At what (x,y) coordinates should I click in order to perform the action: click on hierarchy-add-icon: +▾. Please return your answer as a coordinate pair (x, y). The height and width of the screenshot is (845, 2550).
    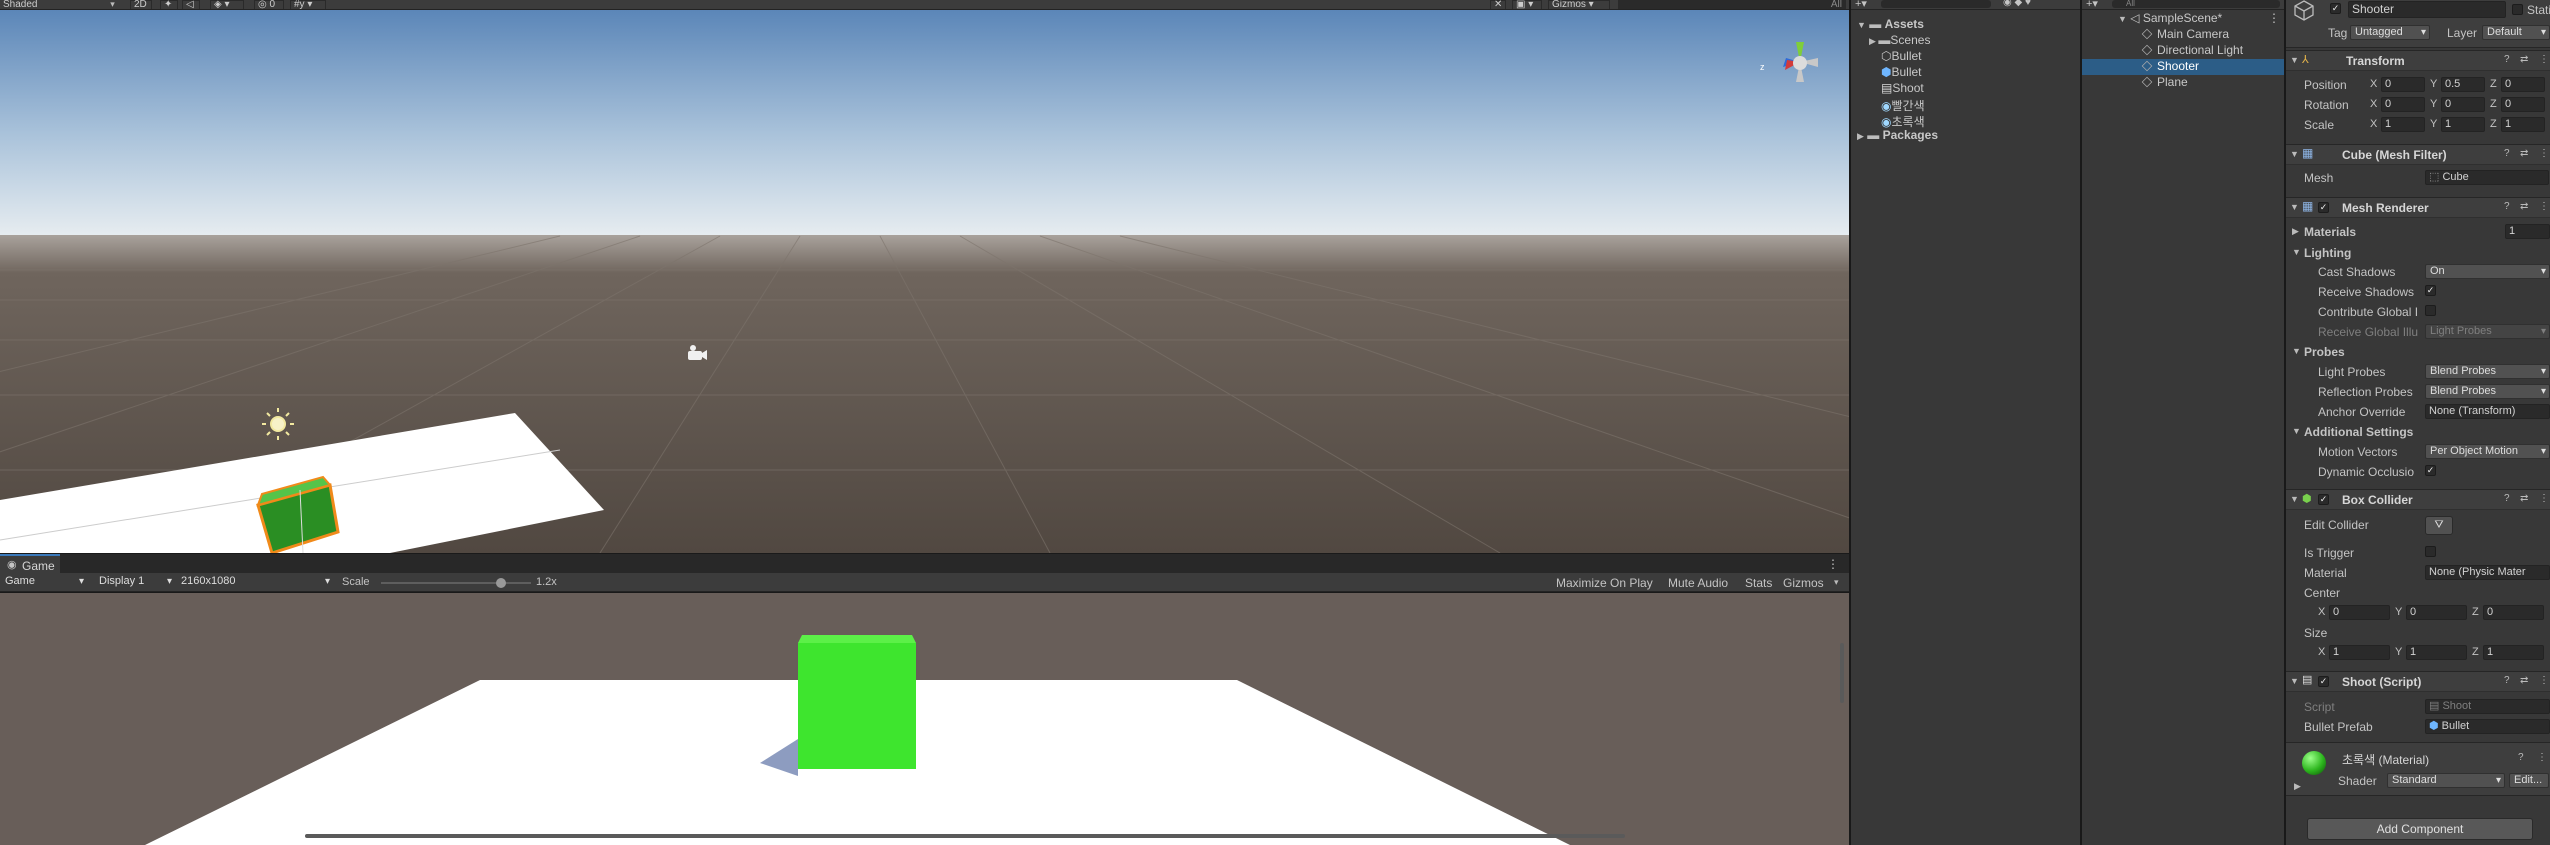
    Looking at the image, I should click on (2092, 5).